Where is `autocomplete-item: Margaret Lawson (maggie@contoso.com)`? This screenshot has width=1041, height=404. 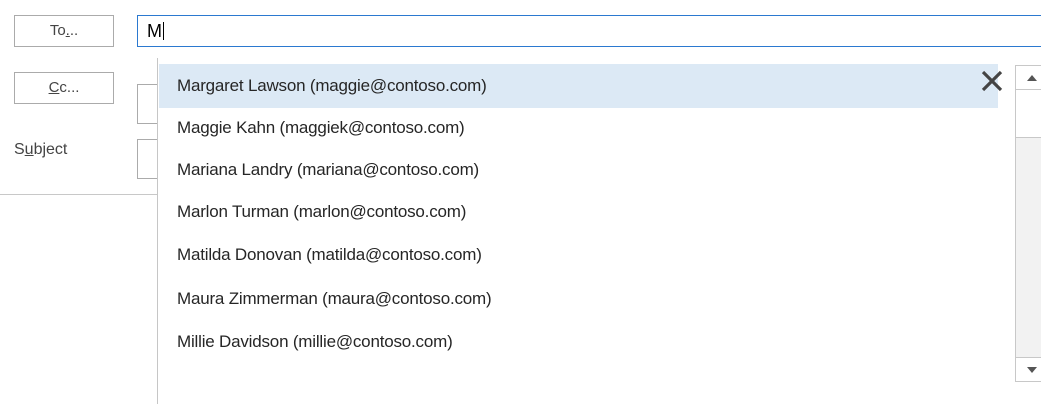 autocomplete-item: Margaret Lawson (maggie@contoso.com) is located at coordinates (578, 86).